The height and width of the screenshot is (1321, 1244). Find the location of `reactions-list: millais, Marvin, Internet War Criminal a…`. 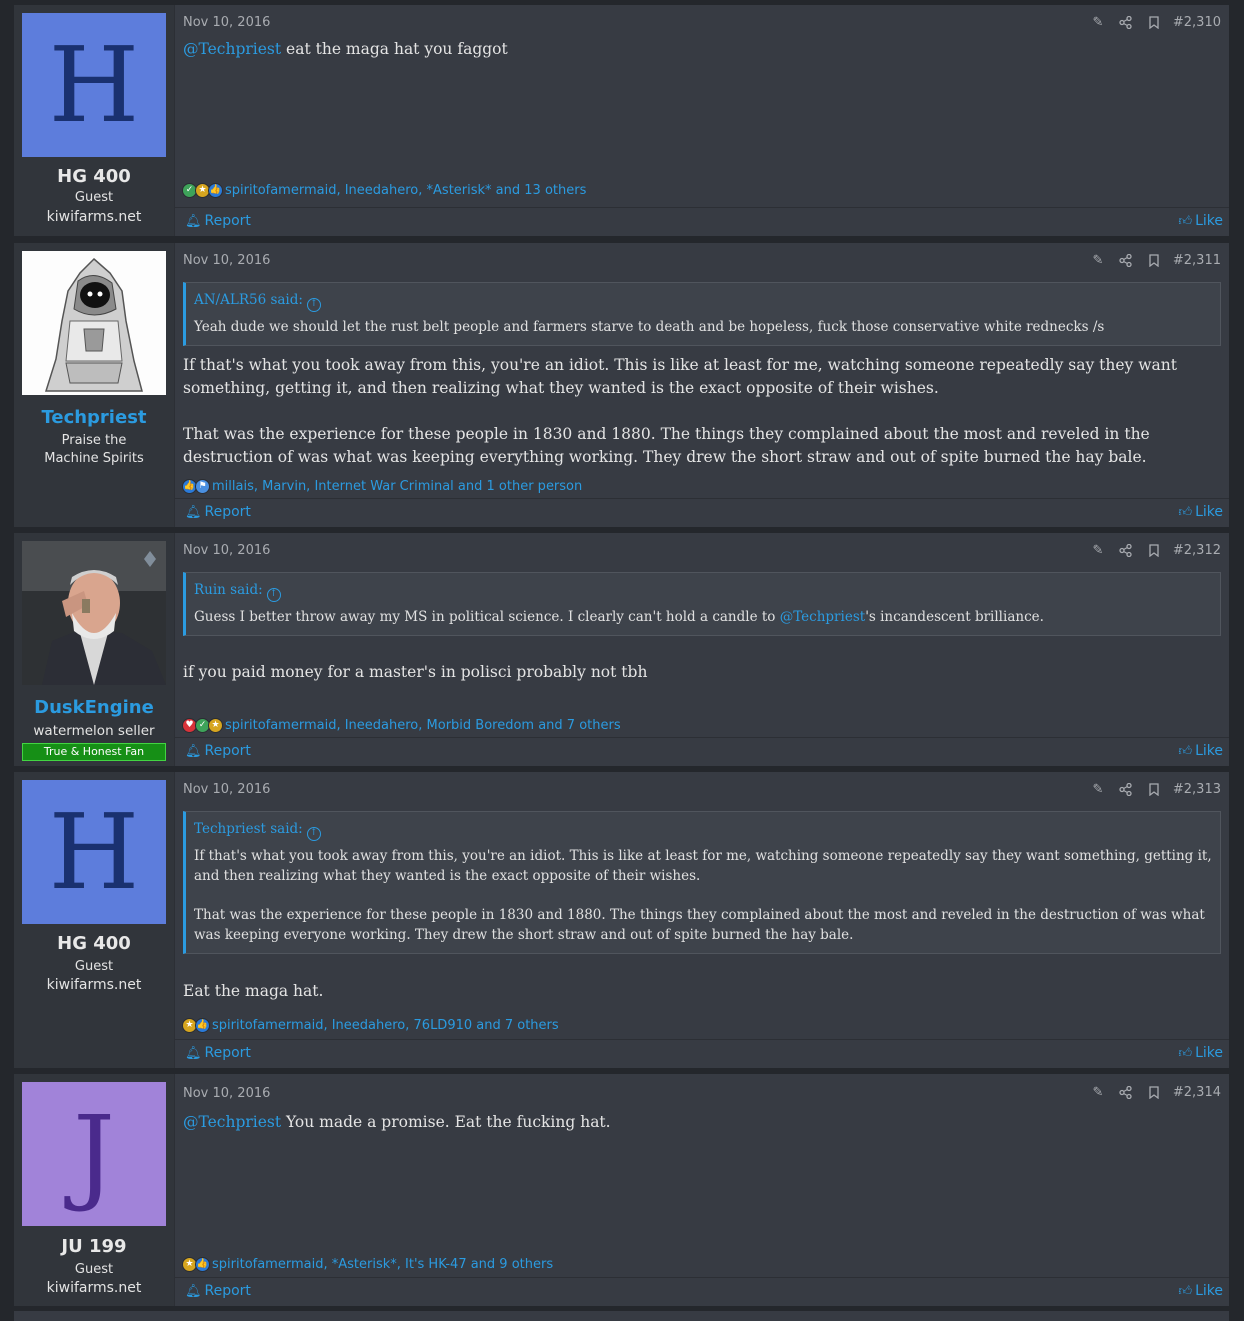

reactions-list: millais, Marvin, Internet War Criminal a… is located at coordinates (397, 486).